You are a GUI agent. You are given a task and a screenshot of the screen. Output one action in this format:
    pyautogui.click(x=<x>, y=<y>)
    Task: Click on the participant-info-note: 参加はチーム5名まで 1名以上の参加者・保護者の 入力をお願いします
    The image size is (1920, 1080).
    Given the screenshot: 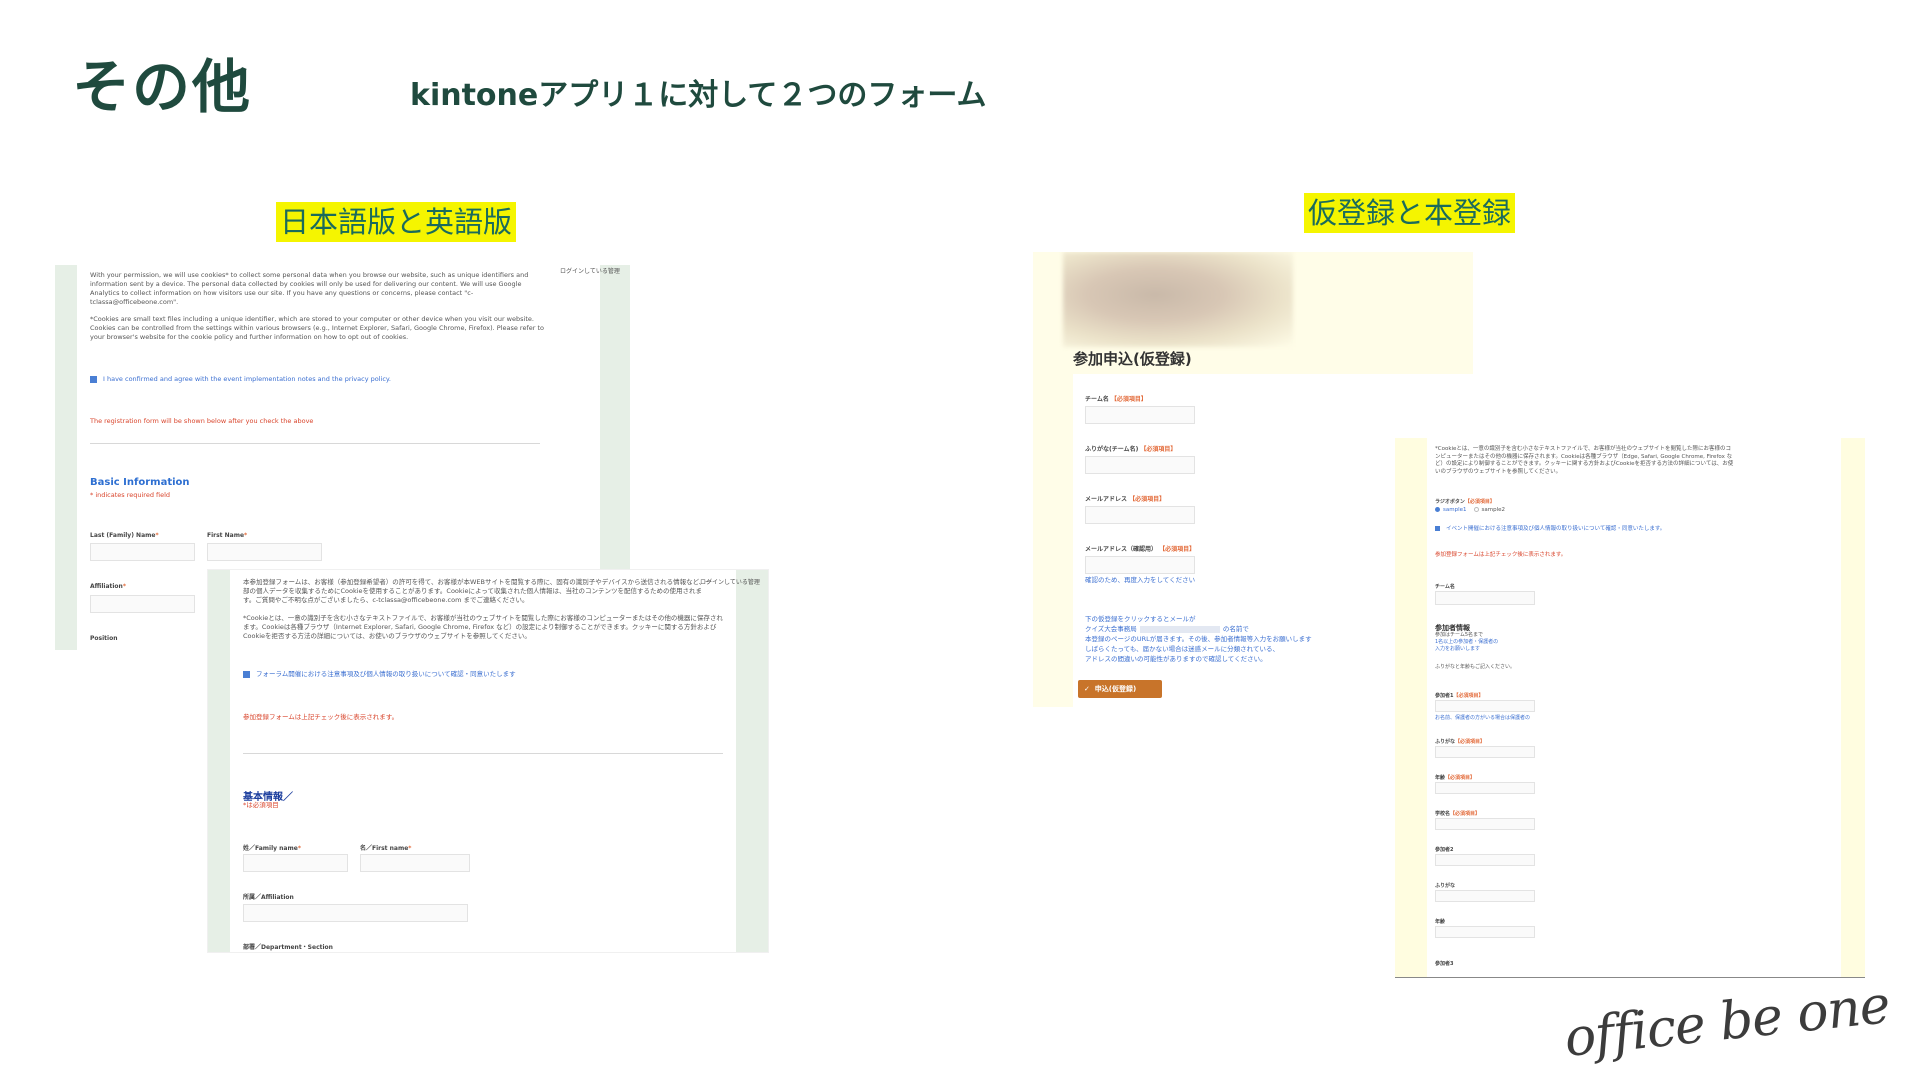 What is the action you would take?
    pyautogui.click(x=1467, y=642)
    